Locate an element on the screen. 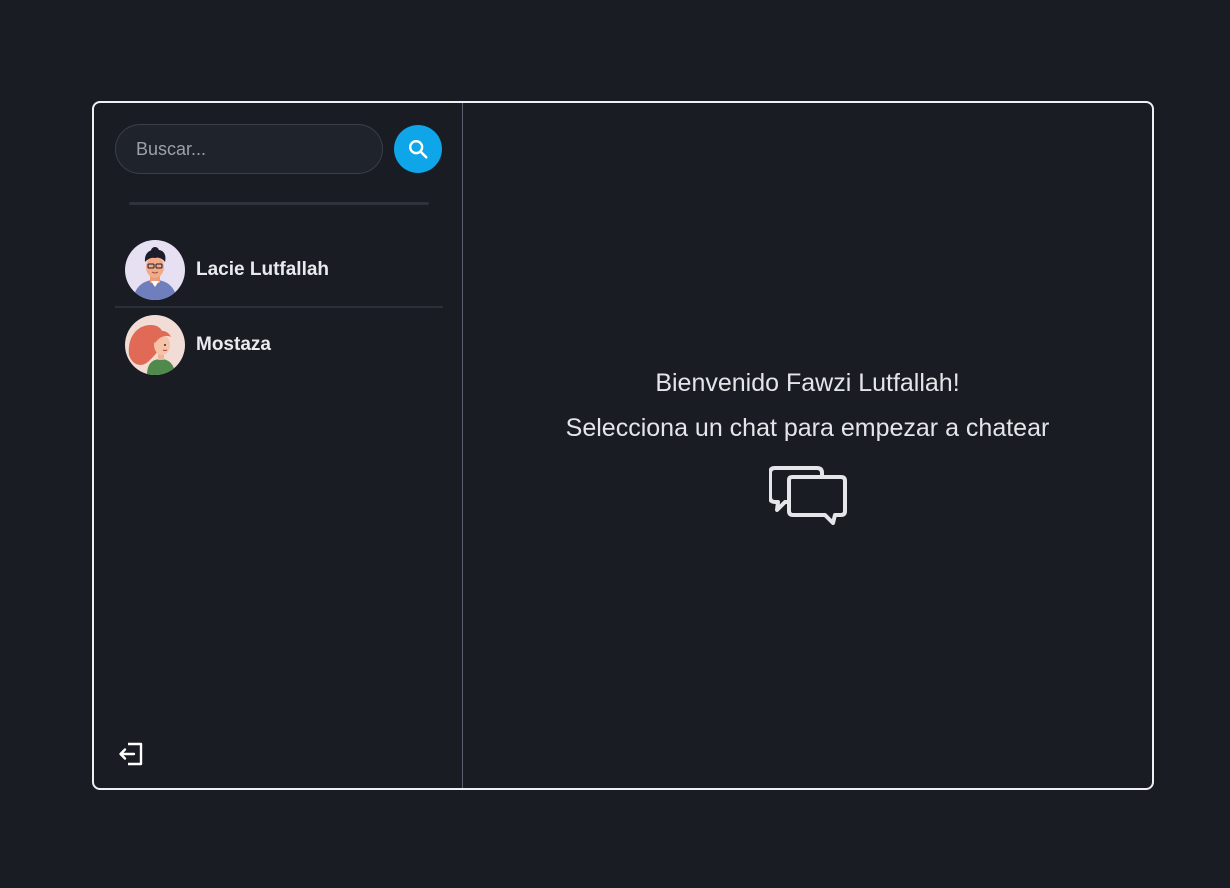 Image resolution: width=1230 pixels, height=888 pixels. logout-button is located at coordinates (131, 754).